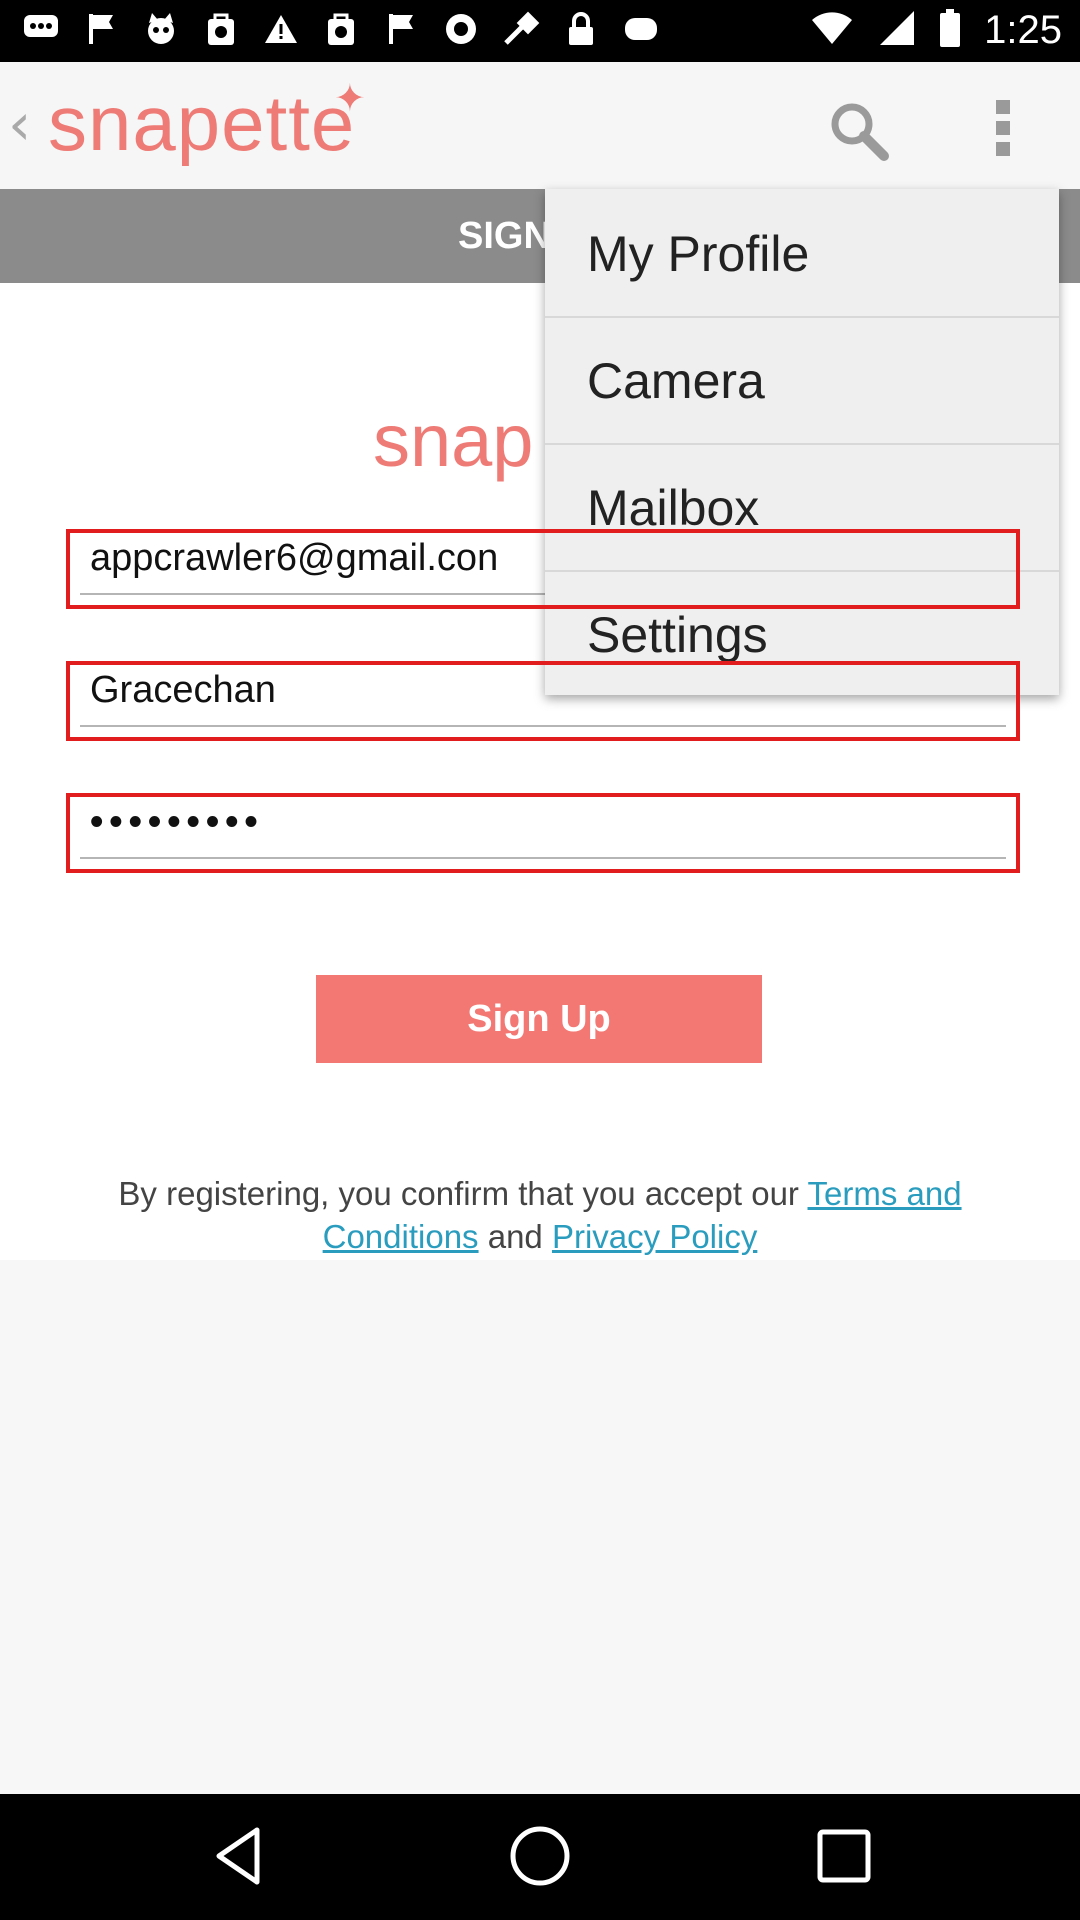 This screenshot has height=1920, width=1080. What do you see at coordinates (677, 635) in the screenshot?
I see `menu-item-label: Settings` at bounding box center [677, 635].